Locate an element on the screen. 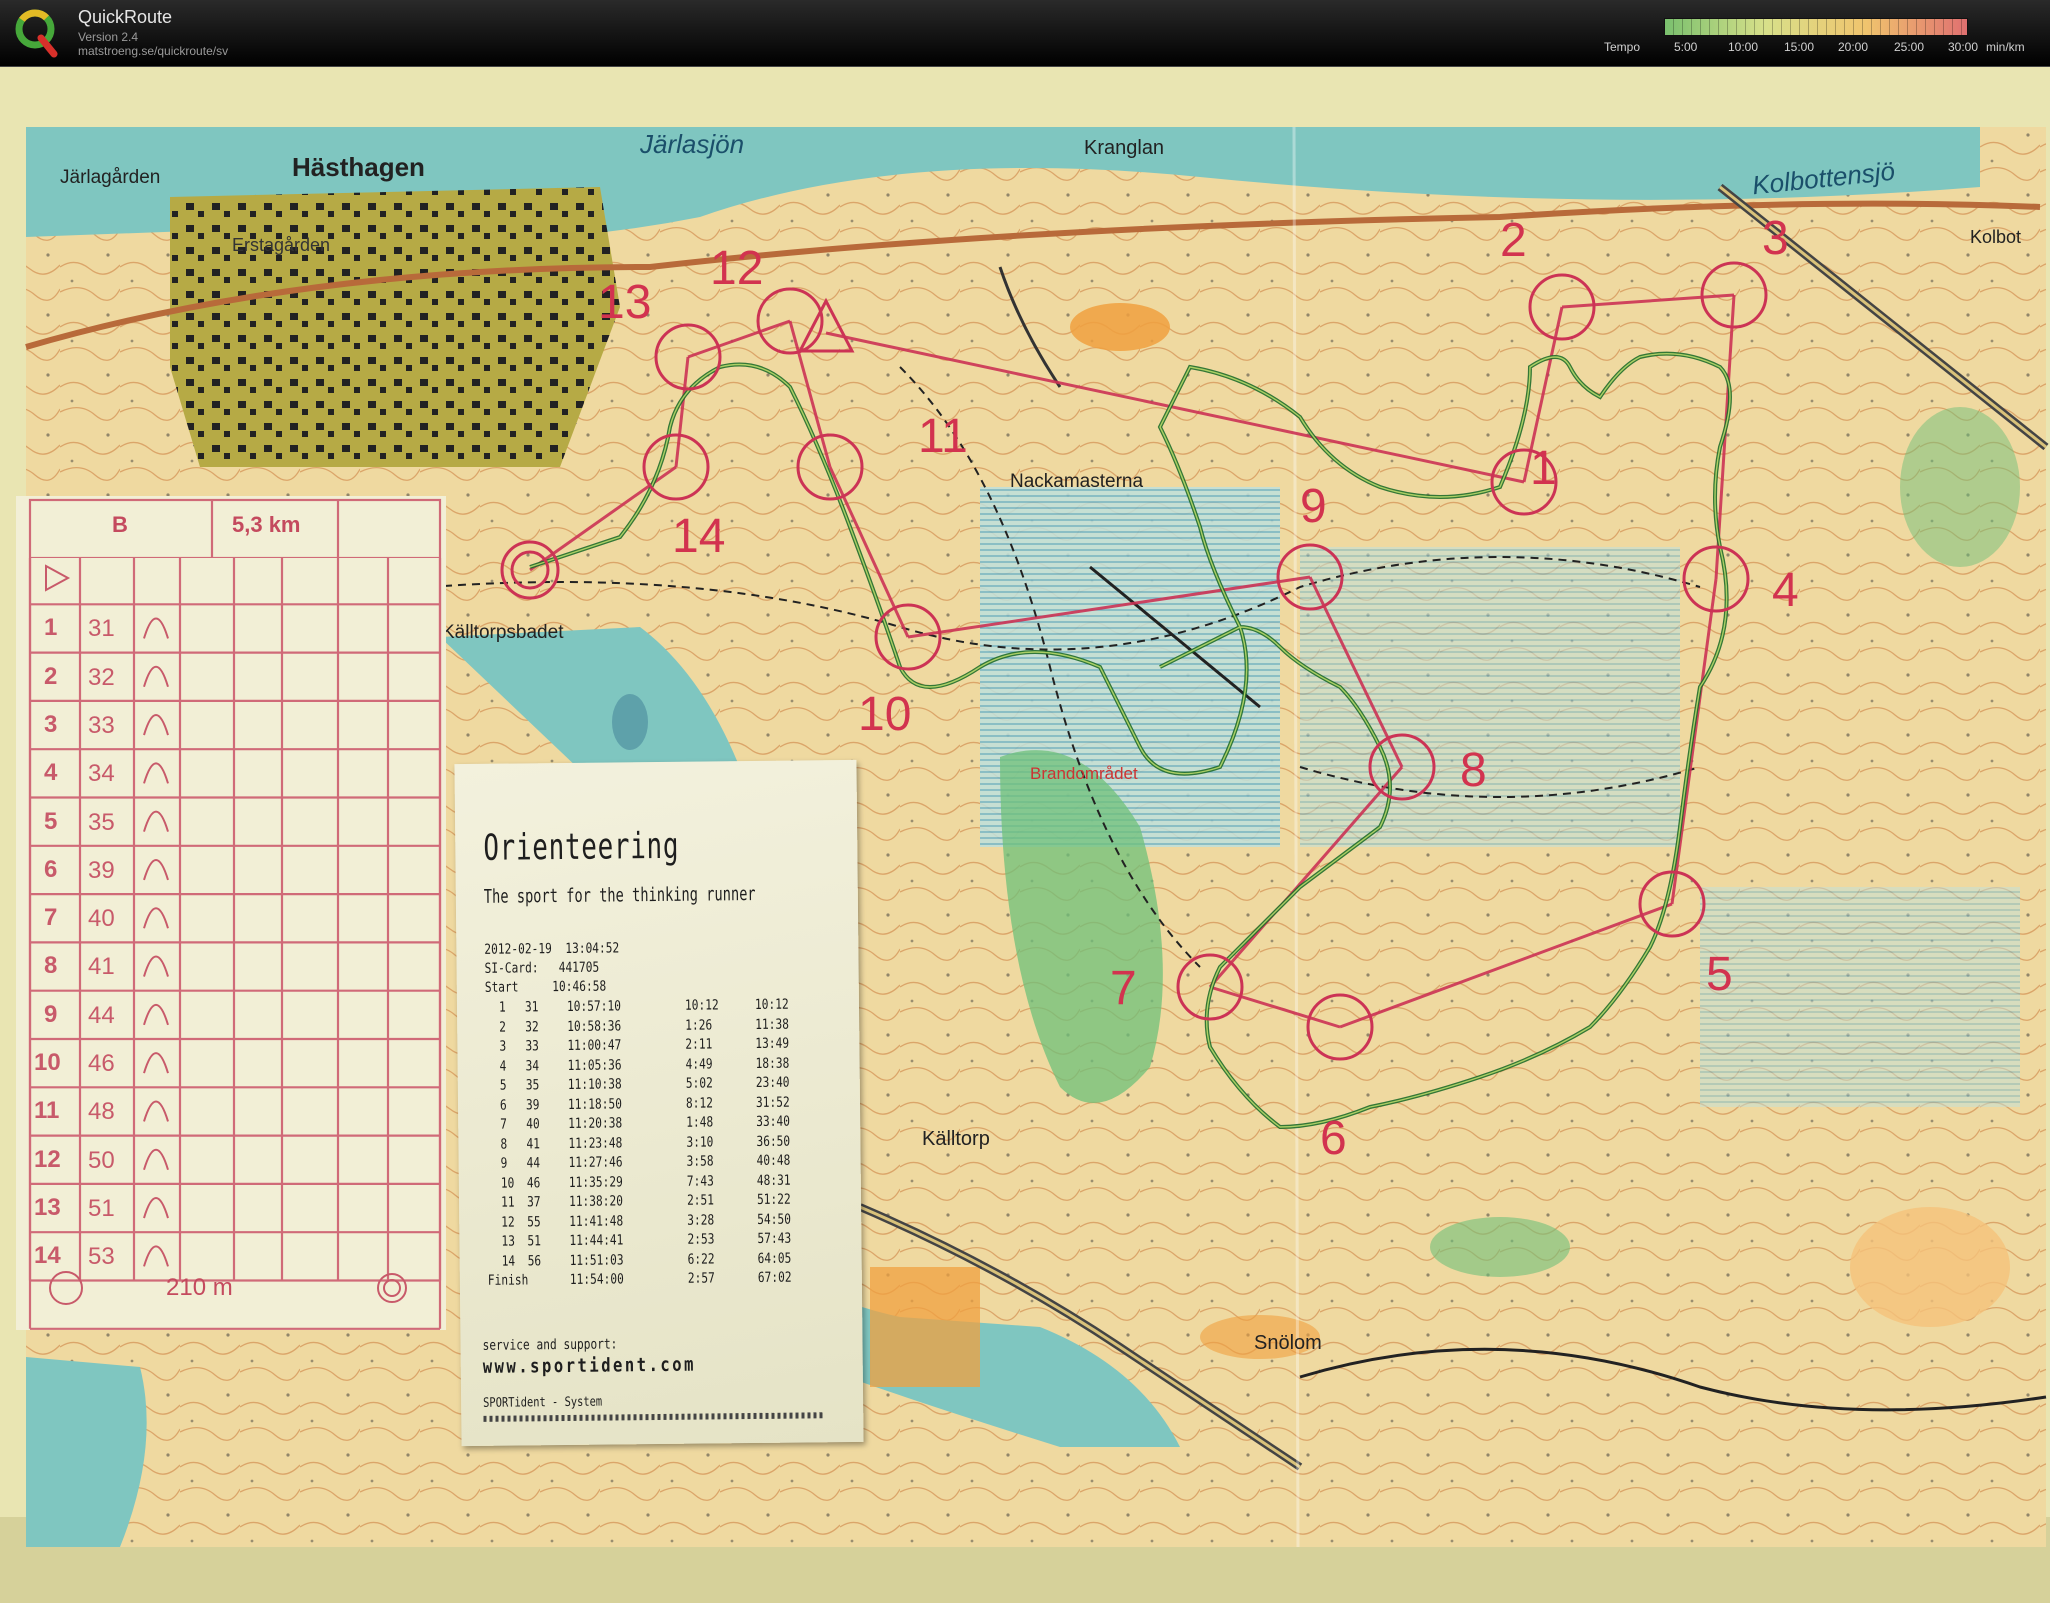 This screenshot has height=1603, width=2050. receipt-split-cell: 57:43 is located at coordinates (774, 1238).